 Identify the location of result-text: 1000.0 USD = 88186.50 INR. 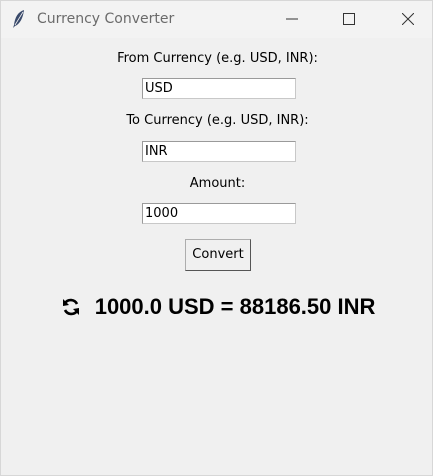
(235, 306).